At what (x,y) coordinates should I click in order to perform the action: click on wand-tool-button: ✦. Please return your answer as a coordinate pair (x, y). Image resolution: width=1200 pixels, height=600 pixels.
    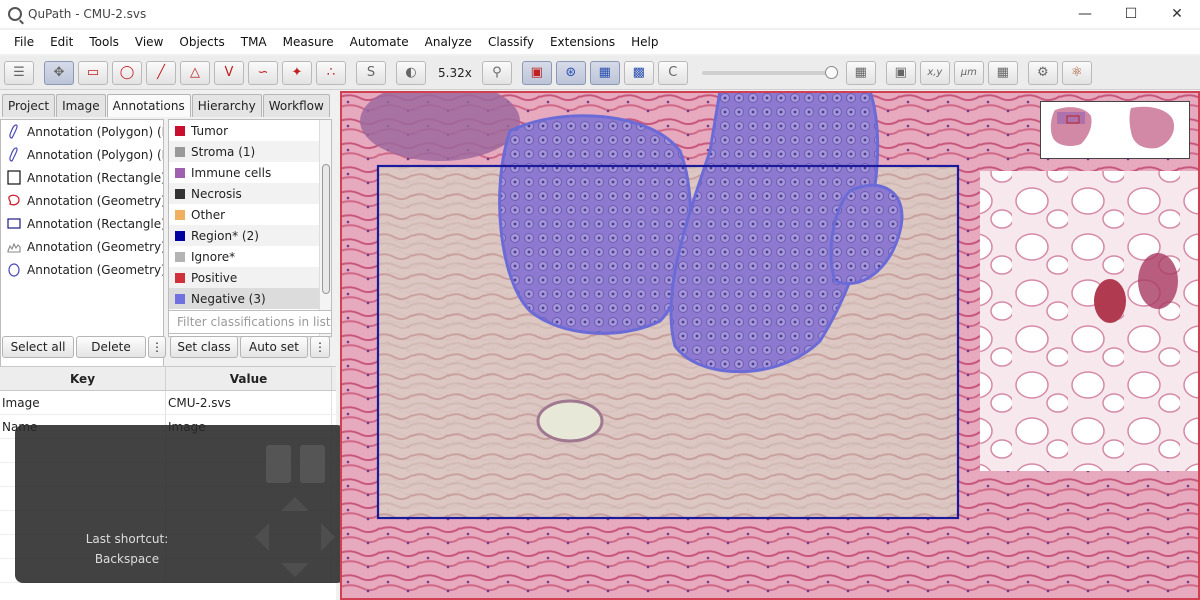
    Looking at the image, I should click on (297, 72).